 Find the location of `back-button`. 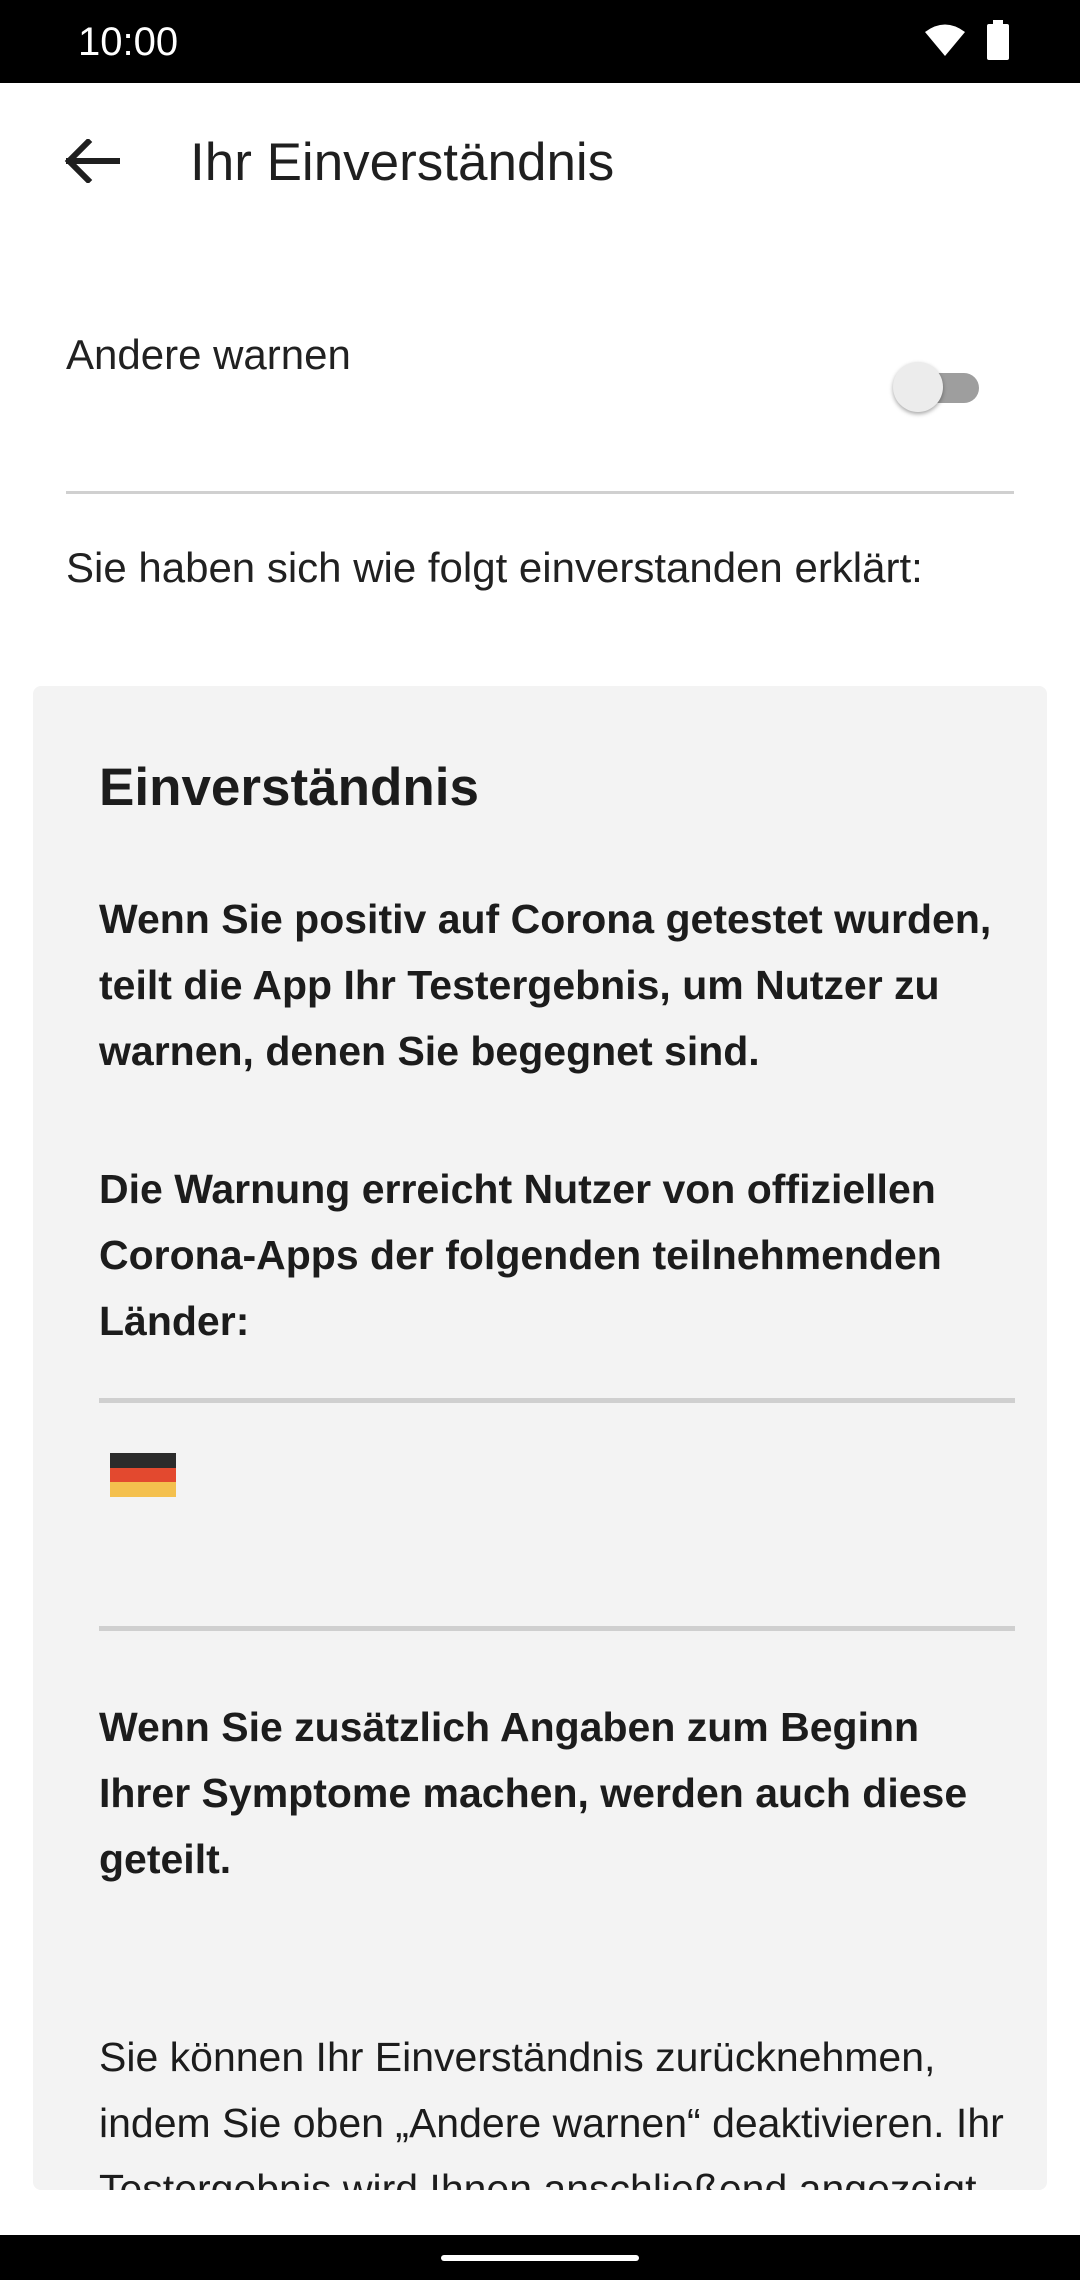

back-button is located at coordinates (92, 163).